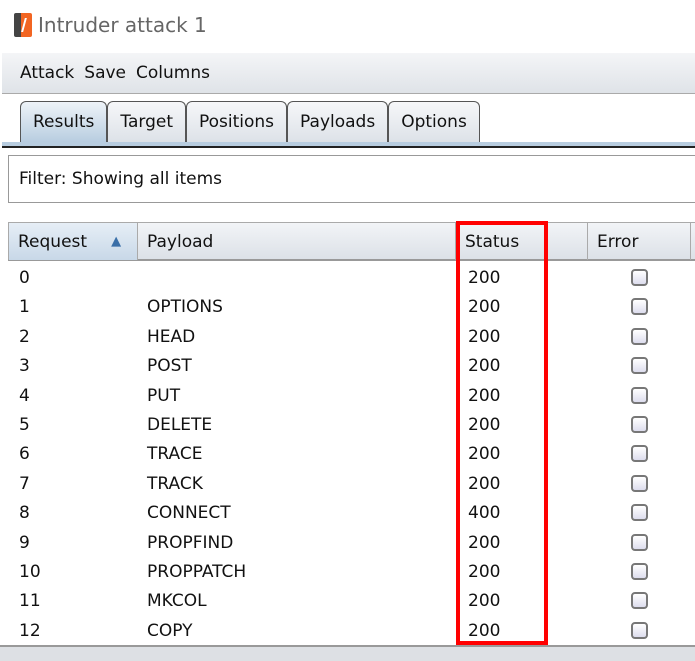 This screenshot has height=661, width=695. Describe the element at coordinates (348, 484) in the screenshot. I see `table-row: 7 TRACK 200` at that location.